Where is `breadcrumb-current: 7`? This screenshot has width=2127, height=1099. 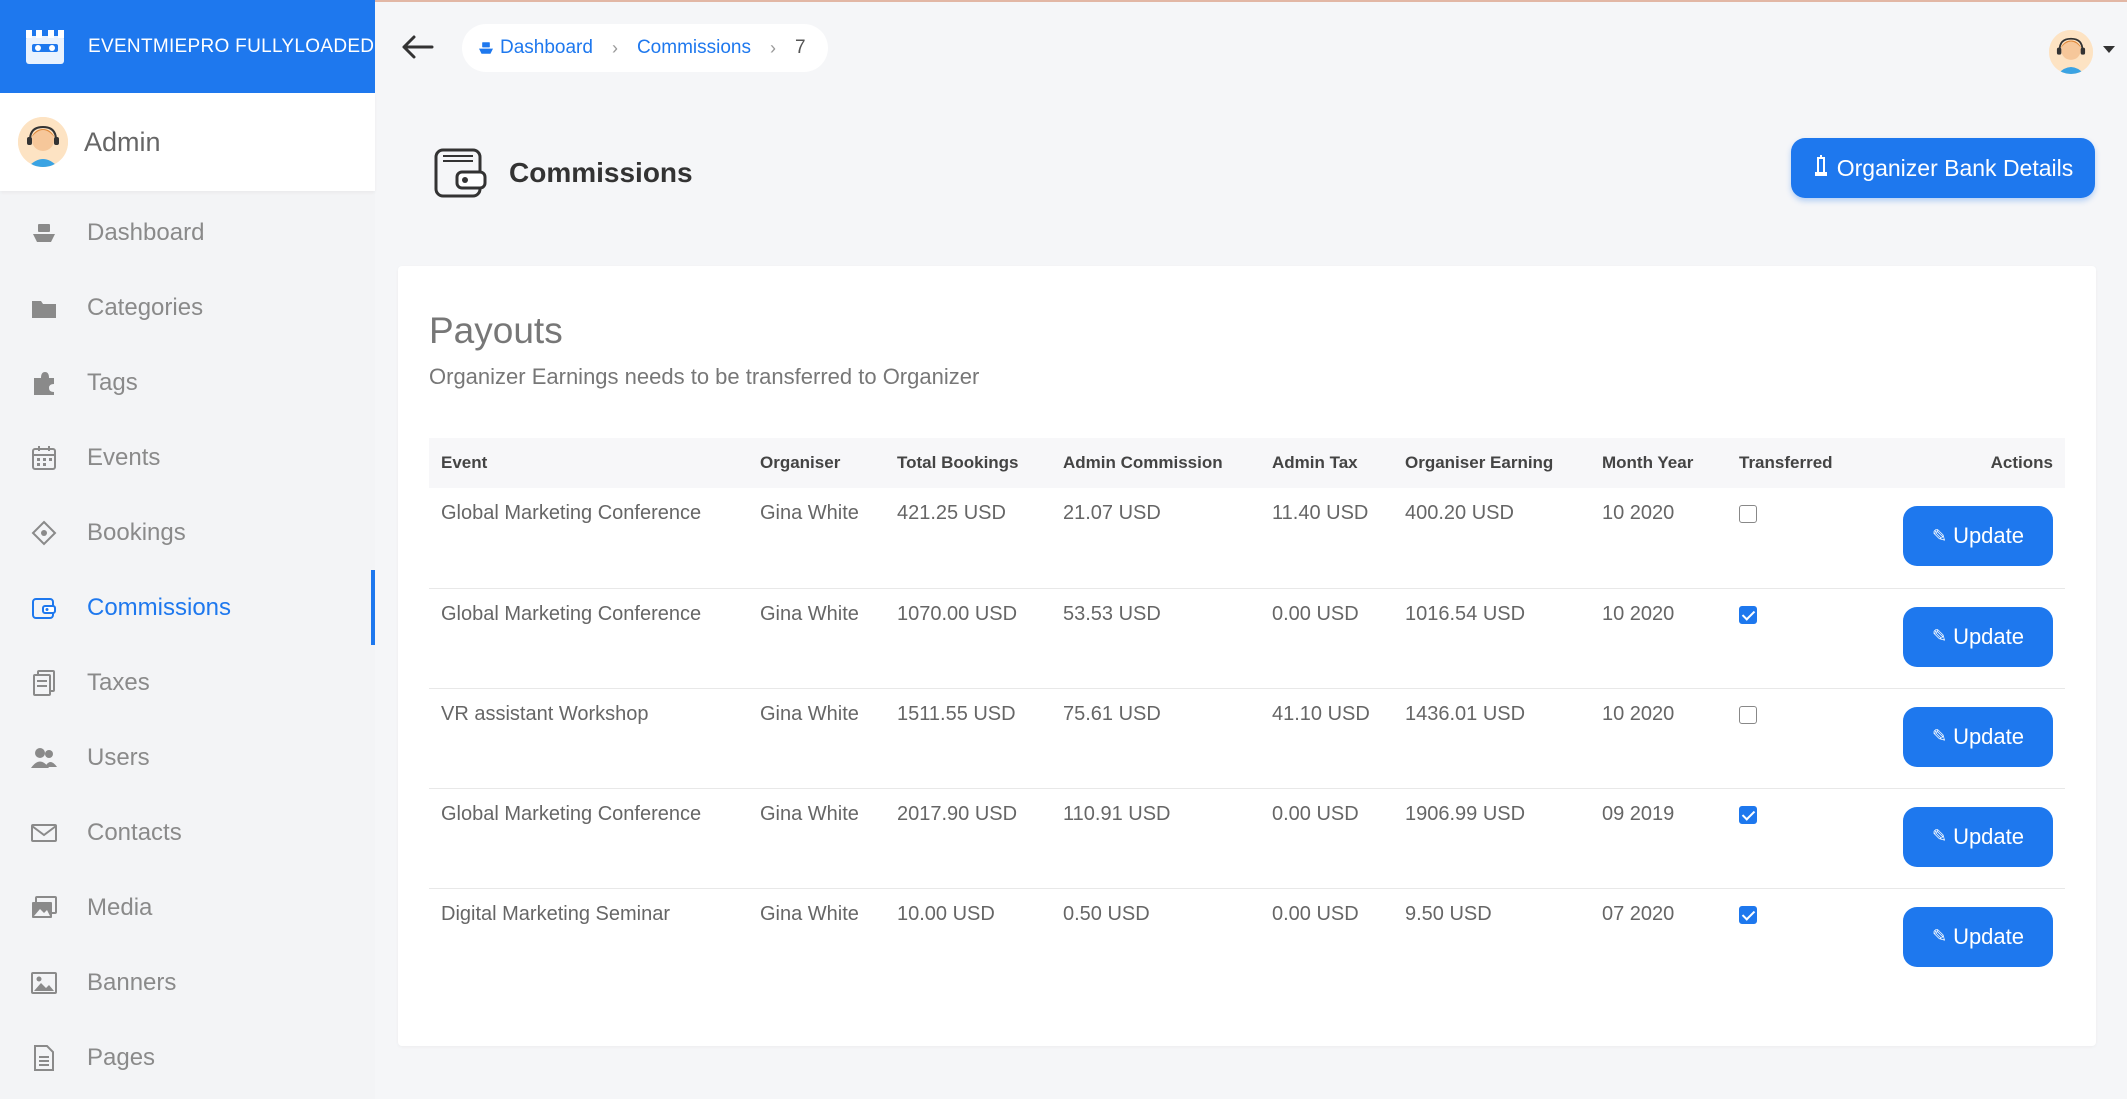 breadcrumb-current: 7 is located at coordinates (800, 47).